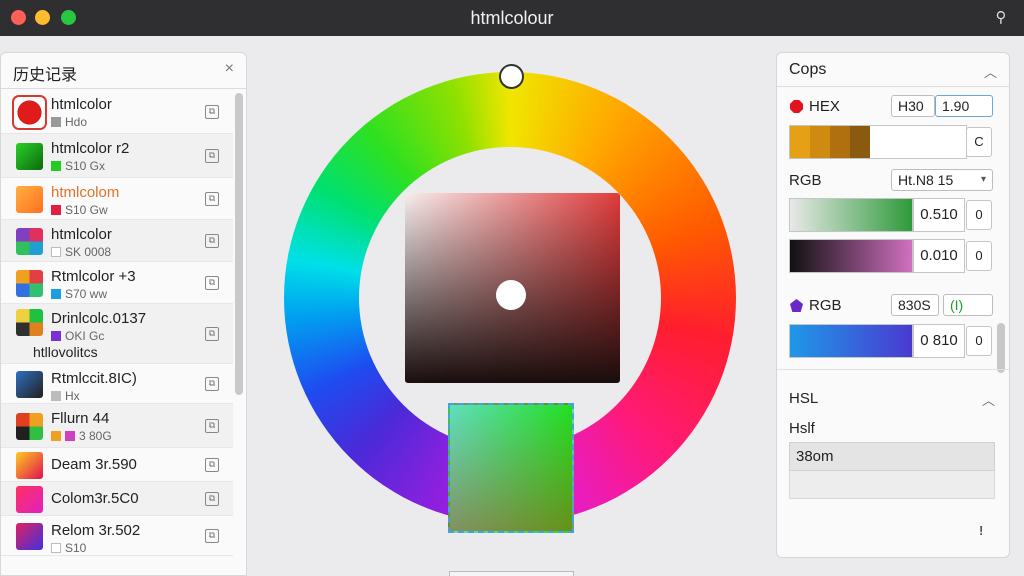 The image size is (1024, 576). I want to click on history-item: Fllurn 44 3 80G ⧉, so click(117, 426).